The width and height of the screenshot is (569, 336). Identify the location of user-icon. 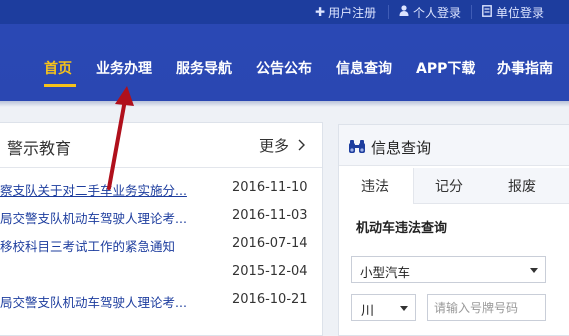
(404, 12).